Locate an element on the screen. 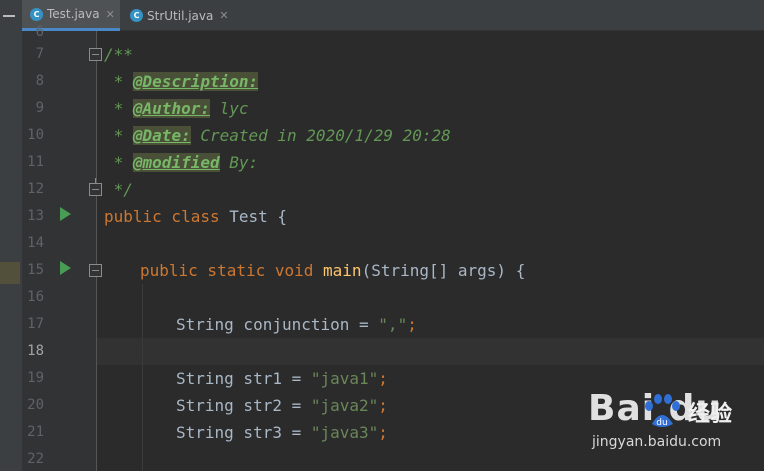  minimize-icon is located at coordinates (9, 16).